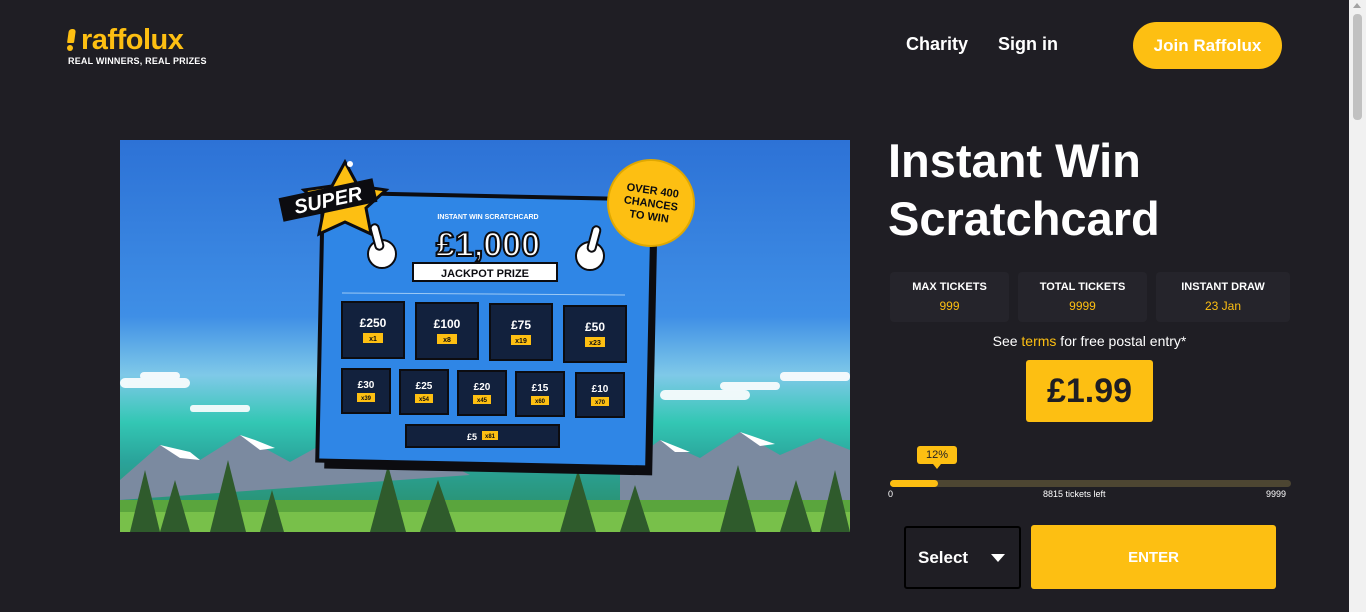  What do you see at coordinates (334, 197) in the screenshot?
I see `super-star-badge: SUPER` at bounding box center [334, 197].